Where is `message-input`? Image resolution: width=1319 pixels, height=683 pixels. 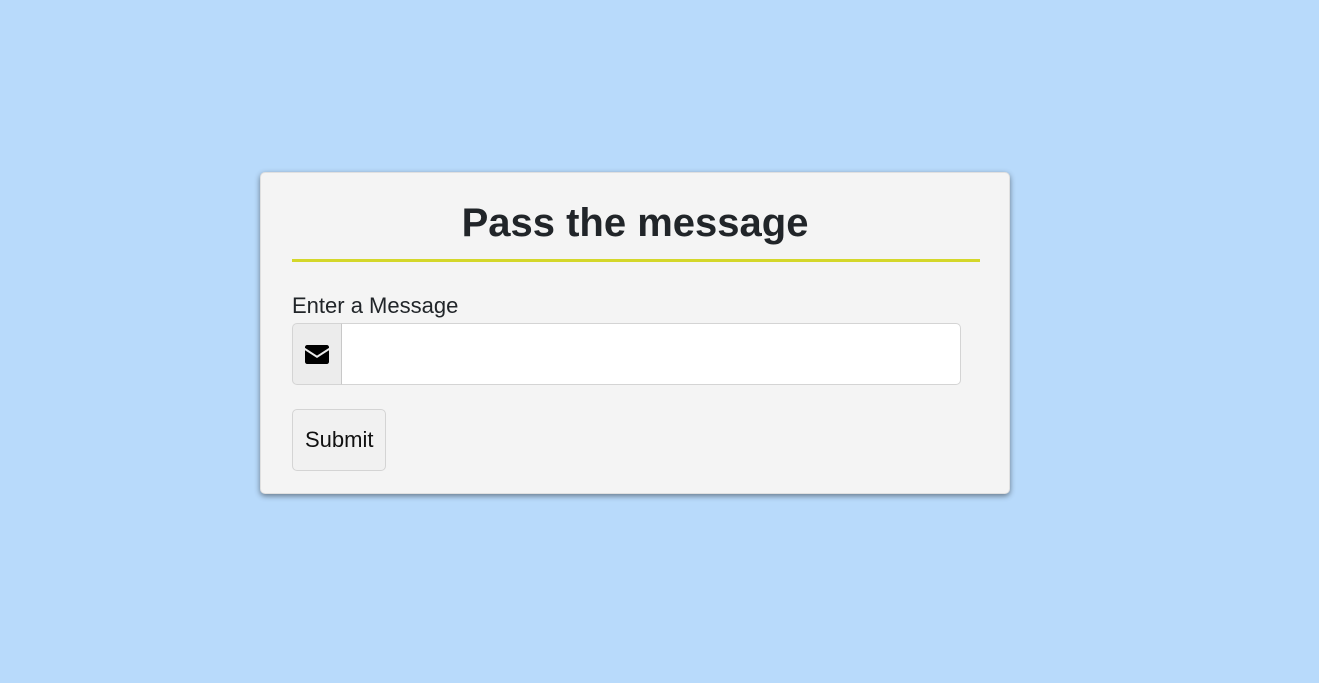
message-input is located at coordinates (651, 354).